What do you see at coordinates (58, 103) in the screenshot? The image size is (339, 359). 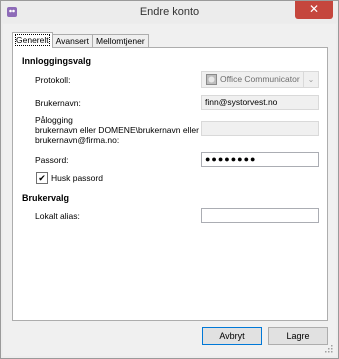 I see `username-label: Brukernavn:` at bounding box center [58, 103].